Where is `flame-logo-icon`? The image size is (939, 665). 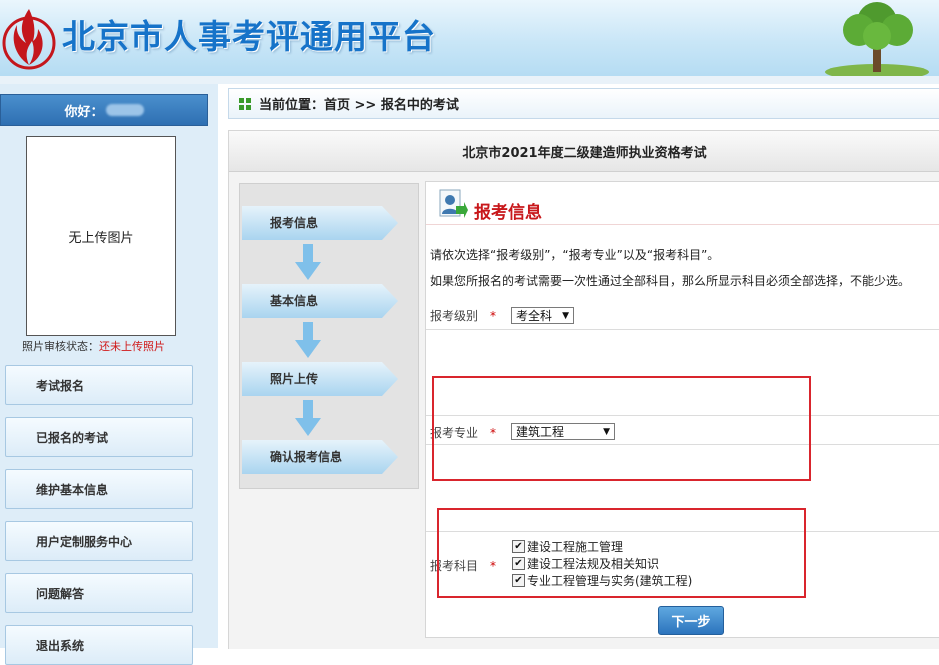
flame-logo-icon is located at coordinates (29, 39).